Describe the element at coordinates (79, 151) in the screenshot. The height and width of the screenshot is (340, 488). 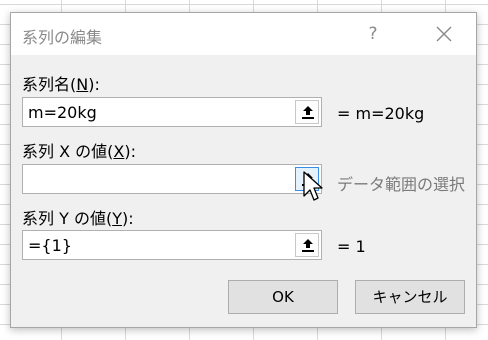
I see `x-values-label: 系列 X の値(X):` at that location.